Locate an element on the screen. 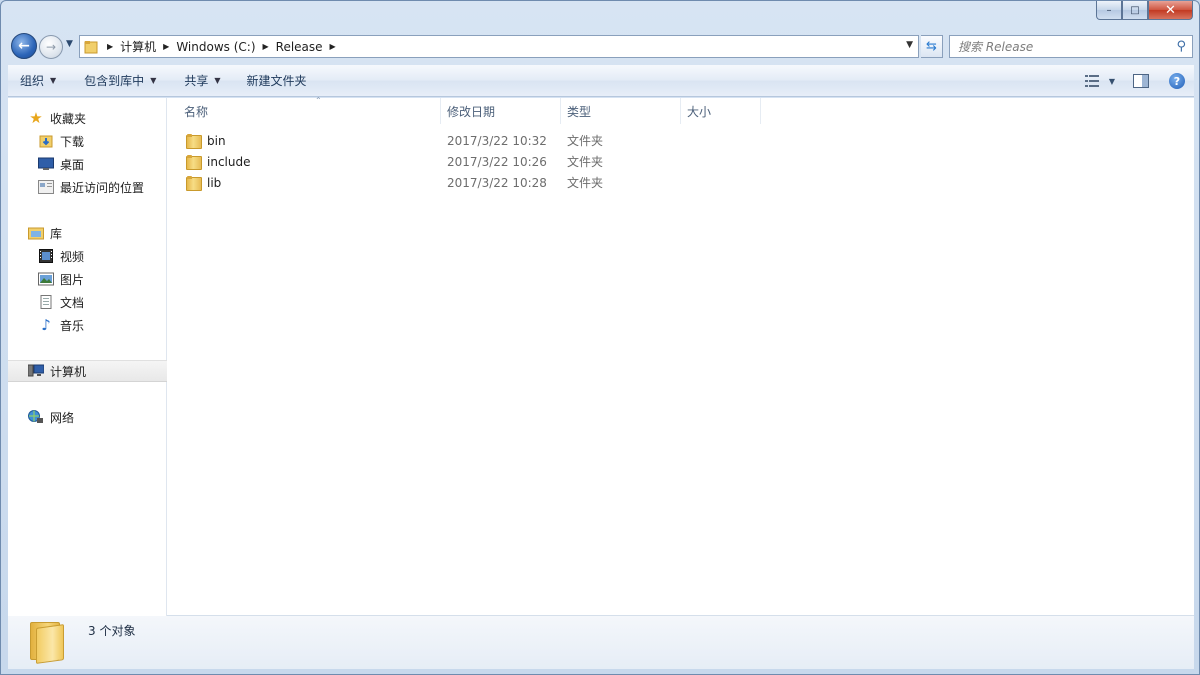 The image size is (1200, 675). recent-pages-button: ▼ is located at coordinates (69, 44).